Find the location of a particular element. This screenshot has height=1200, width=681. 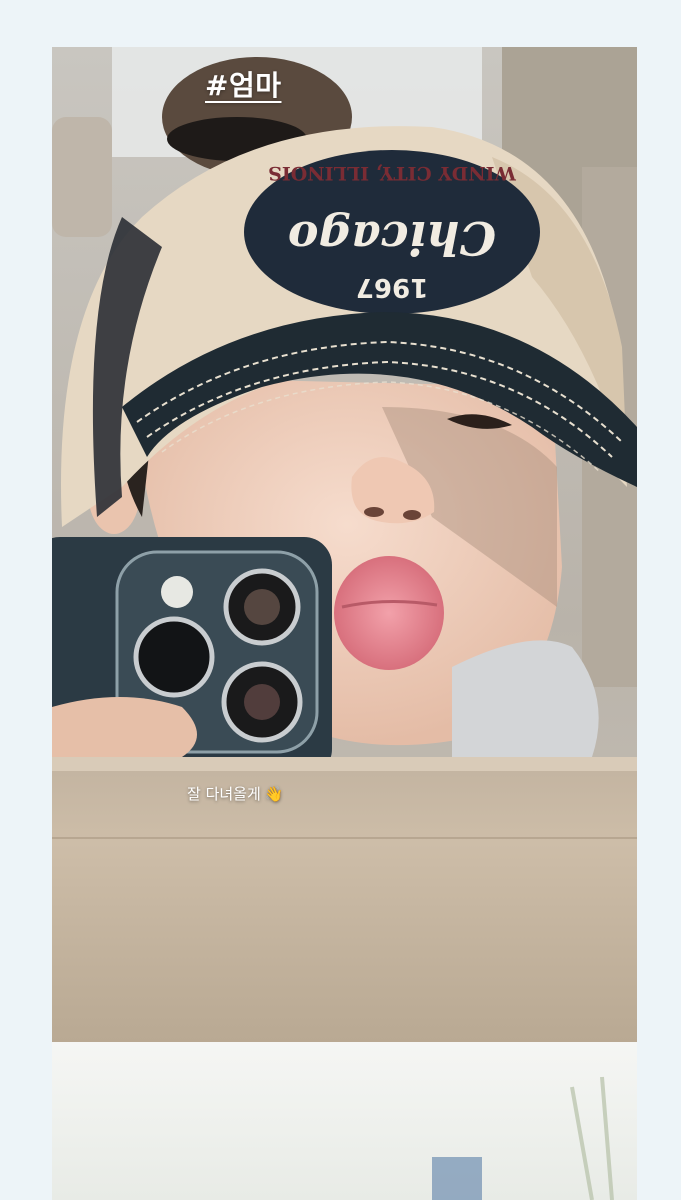

hashtag-text: #엄마 is located at coordinates (243, 85).